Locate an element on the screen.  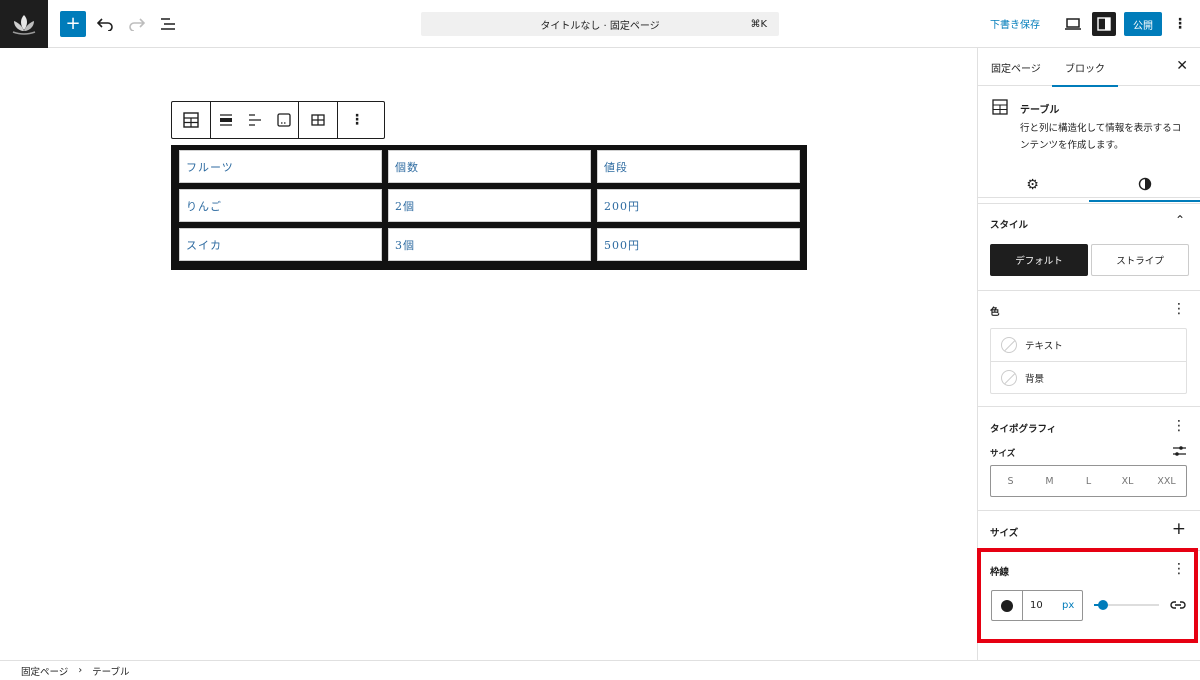
more-icon: ⋮ is located at coordinates (357, 120).